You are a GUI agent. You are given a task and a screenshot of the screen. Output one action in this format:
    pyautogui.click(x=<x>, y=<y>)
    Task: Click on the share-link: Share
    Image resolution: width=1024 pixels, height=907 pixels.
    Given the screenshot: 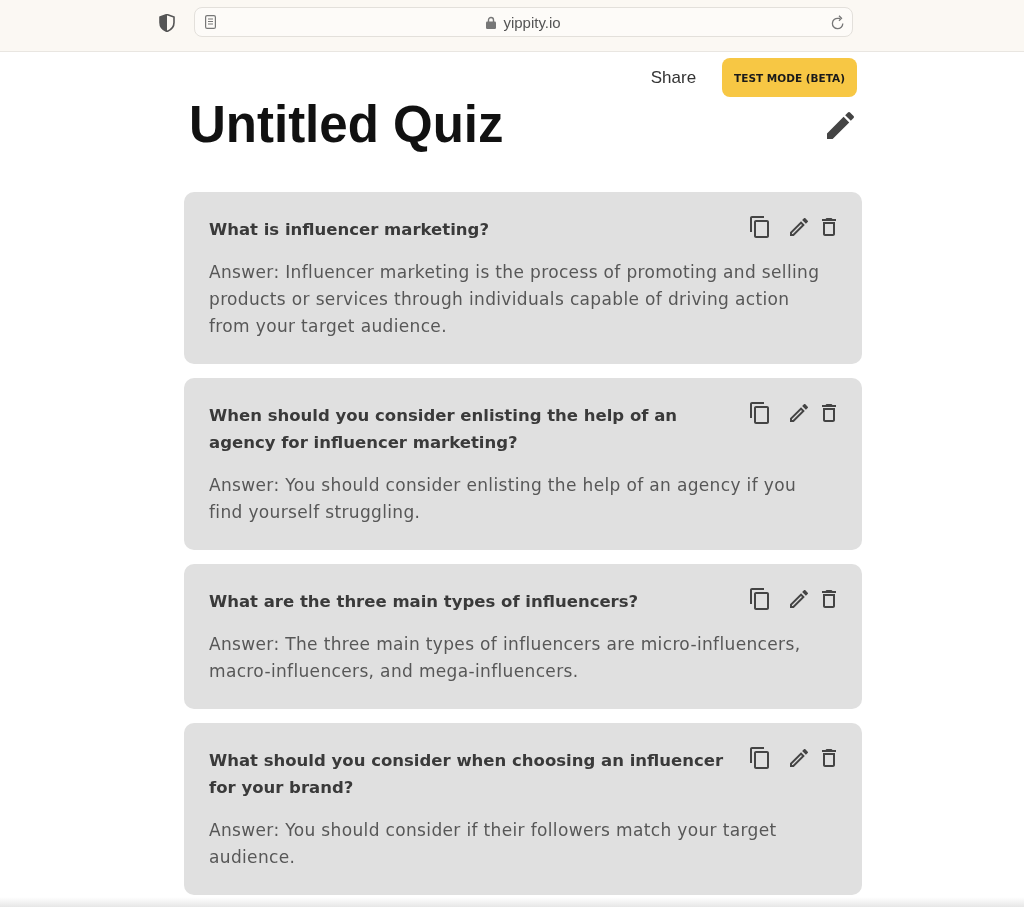 What is the action you would take?
    pyautogui.click(x=673, y=77)
    